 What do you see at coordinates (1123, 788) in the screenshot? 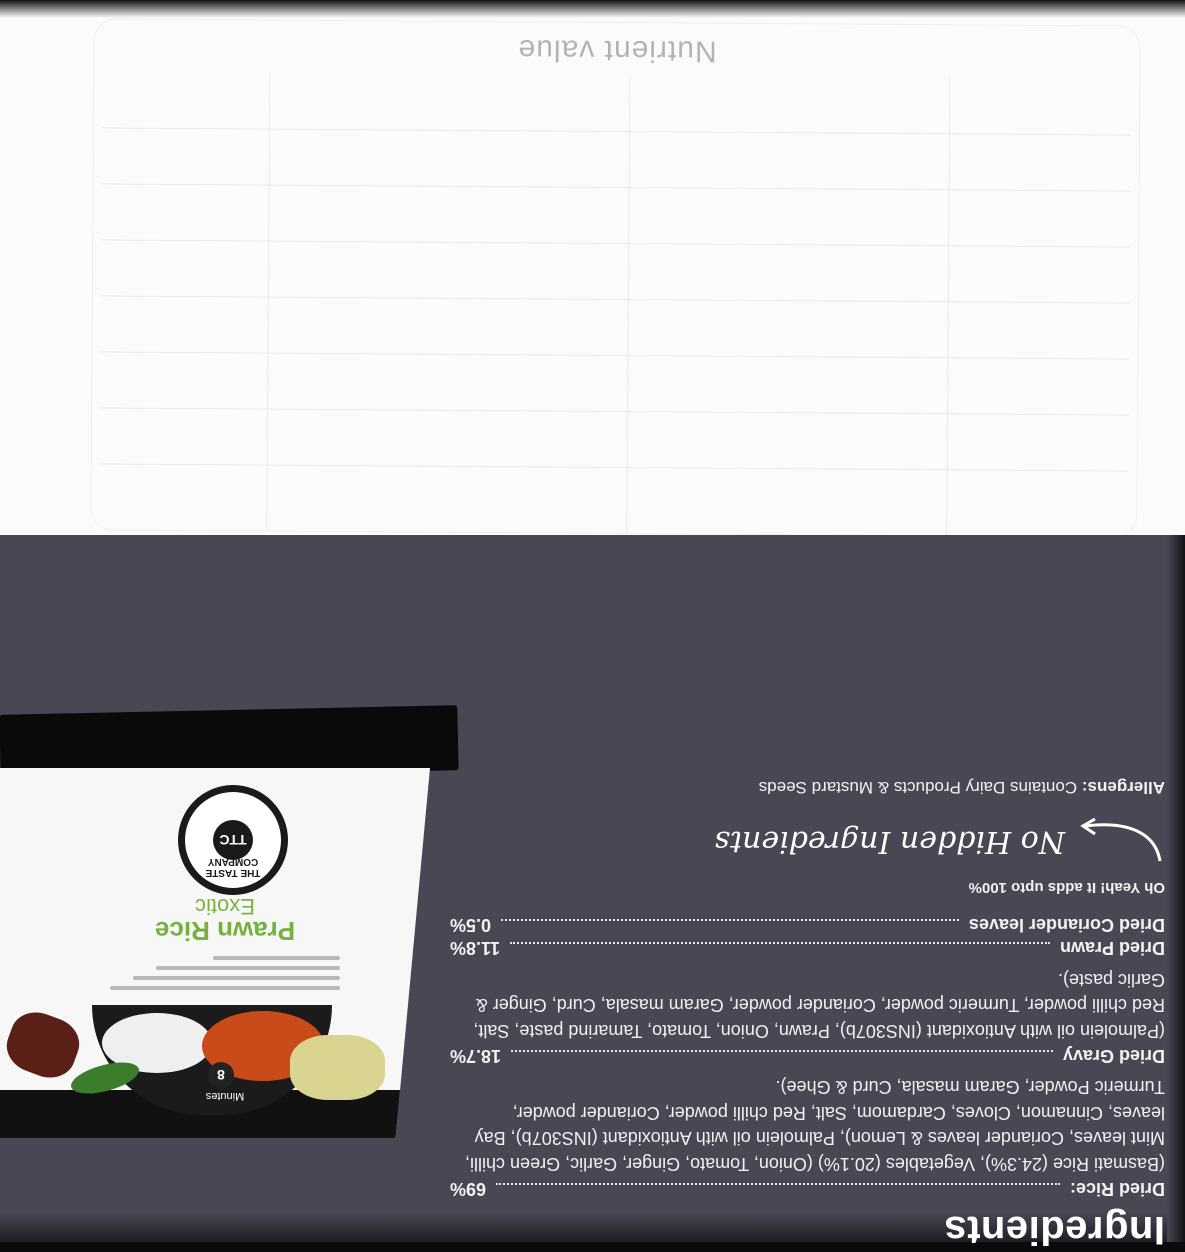
I see `allergen-label: Allergens:` at bounding box center [1123, 788].